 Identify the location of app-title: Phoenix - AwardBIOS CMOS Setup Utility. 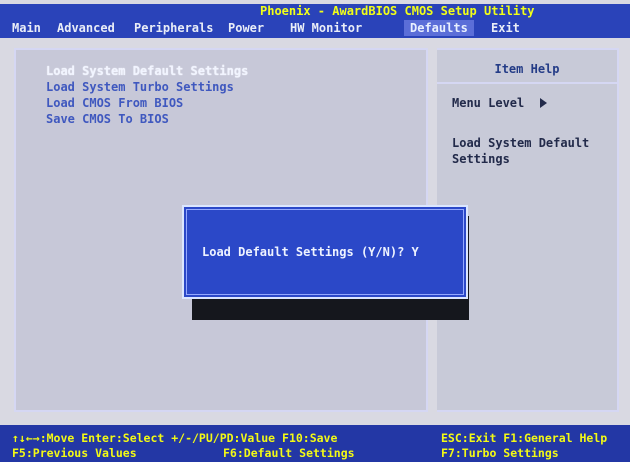
(397, 11).